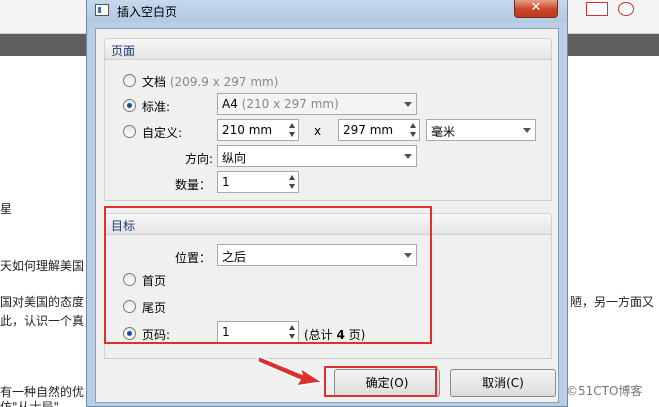 The width and height of the screenshot is (659, 407). What do you see at coordinates (327, 11) in the screenshot?
I see `dialog-titlebar: 插入空白页 ✕` at bounding box center [327, 11].